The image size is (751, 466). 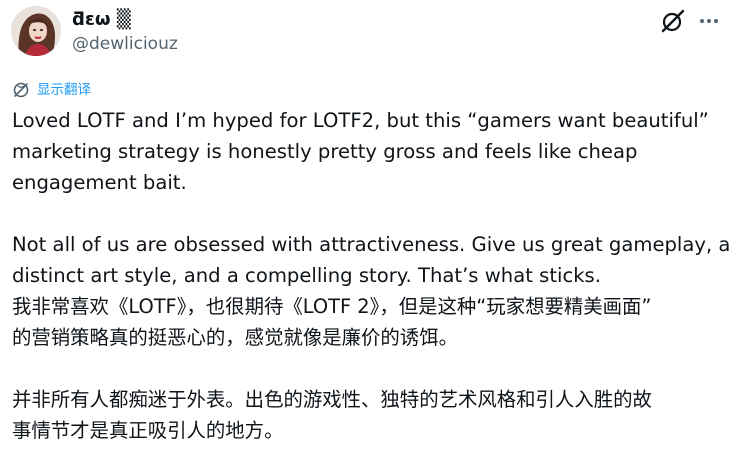 What do you see at coordinates (235, 337) in the screenshot?
I see `tweet-text-line: 的营销策略真的挺恶心的，感觉就像是廉价的诱饵。` at bounding box center [235, 337].